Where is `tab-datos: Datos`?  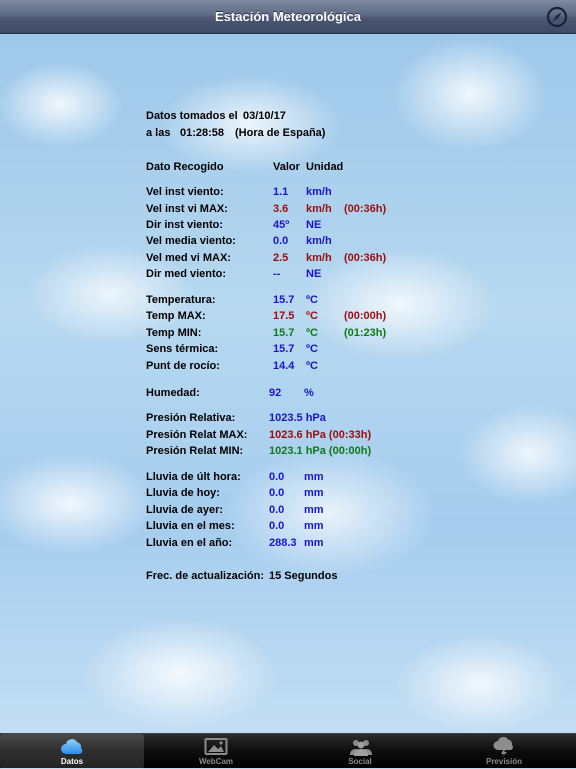
tab-datos: Datos is located at coordinates (72, 751).